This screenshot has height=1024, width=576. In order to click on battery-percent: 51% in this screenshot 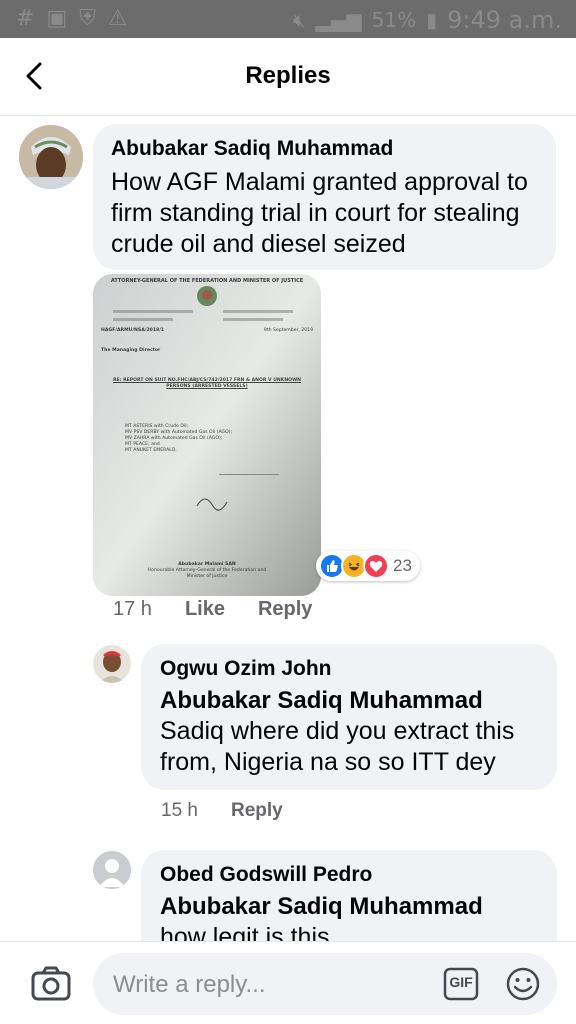, I will do `click(394, 20)`.